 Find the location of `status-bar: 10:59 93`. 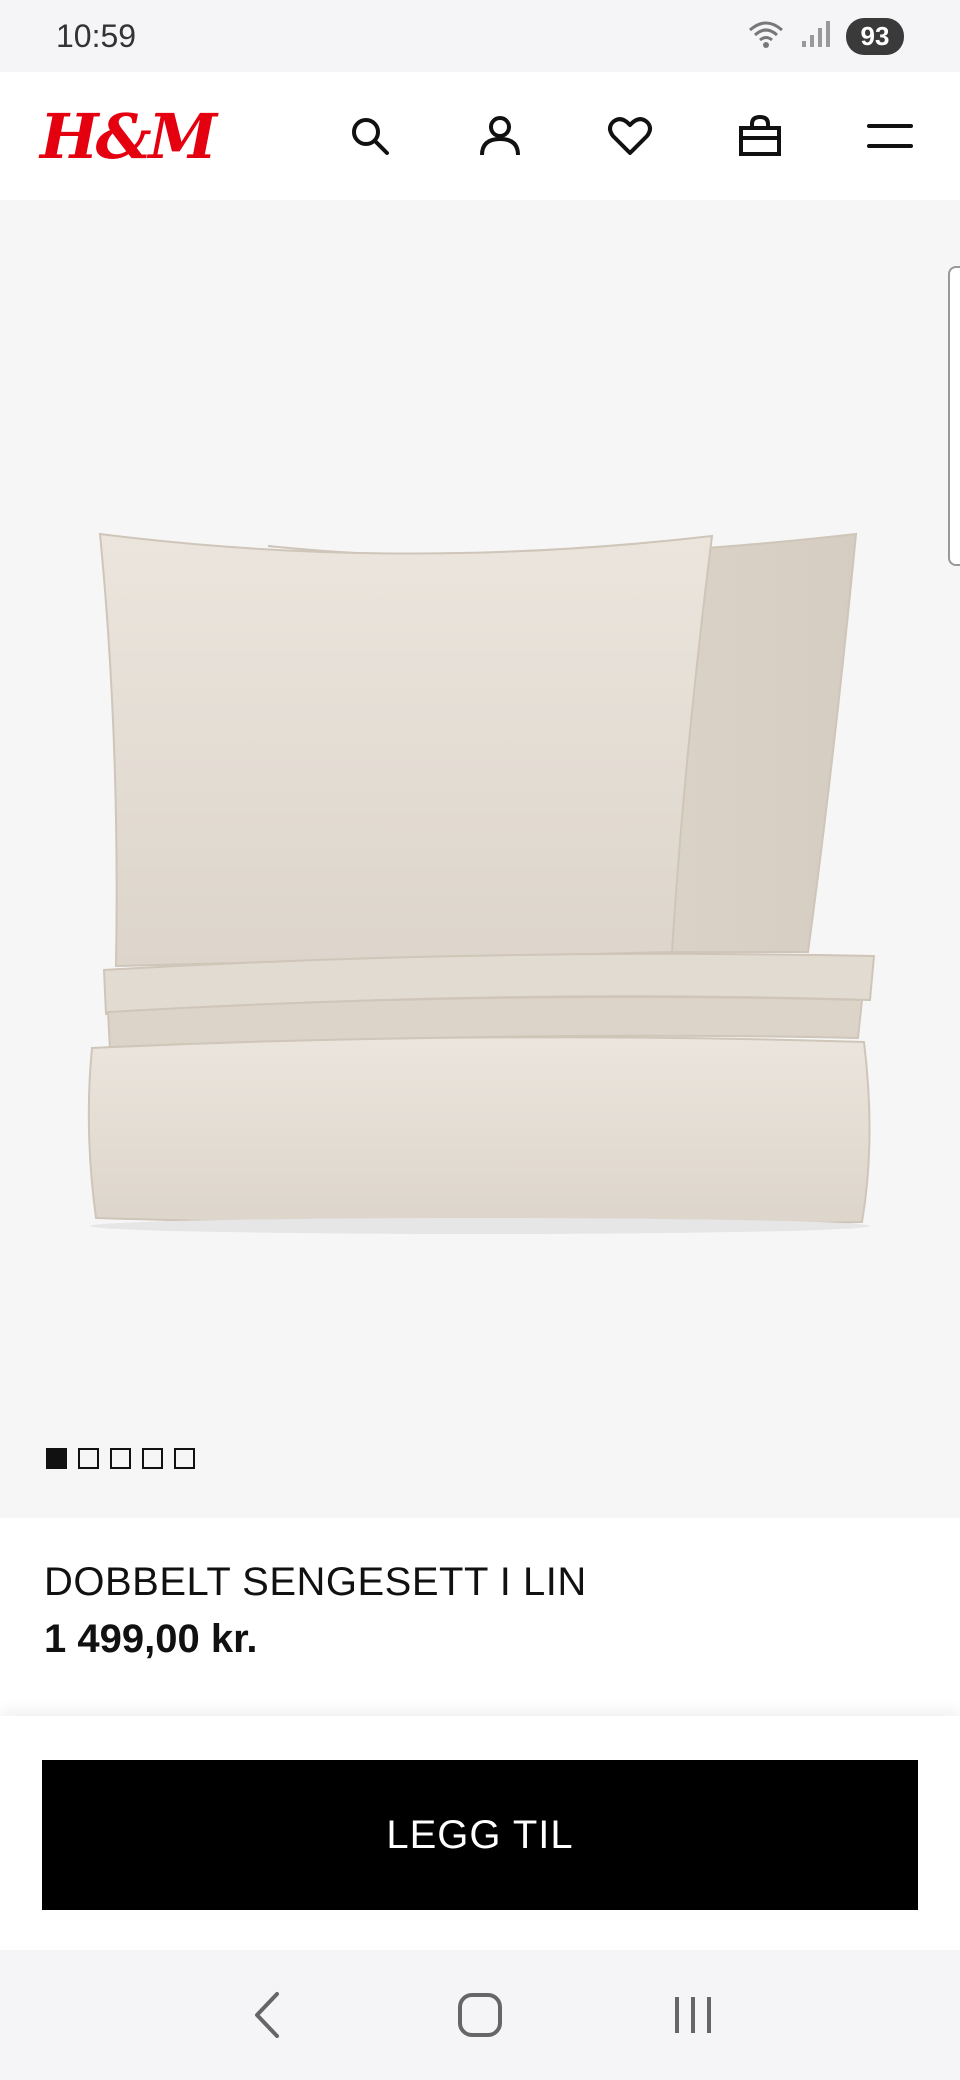

status-bar: 10:59 93 is located at coordinates (480, 36).